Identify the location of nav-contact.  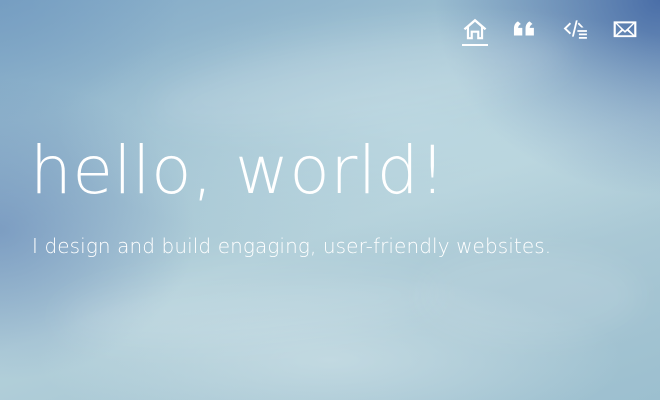
(625, 33).